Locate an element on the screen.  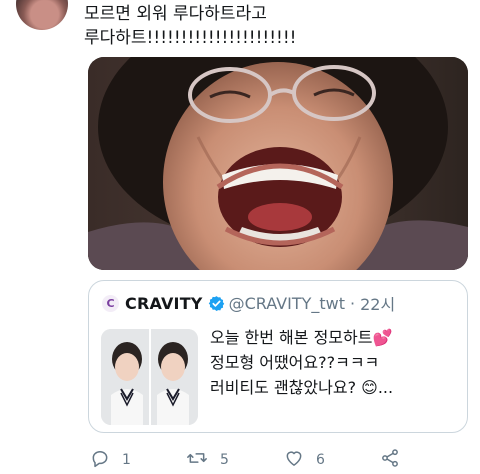
retweet-button: 5 is located at coordinates (207, 460).